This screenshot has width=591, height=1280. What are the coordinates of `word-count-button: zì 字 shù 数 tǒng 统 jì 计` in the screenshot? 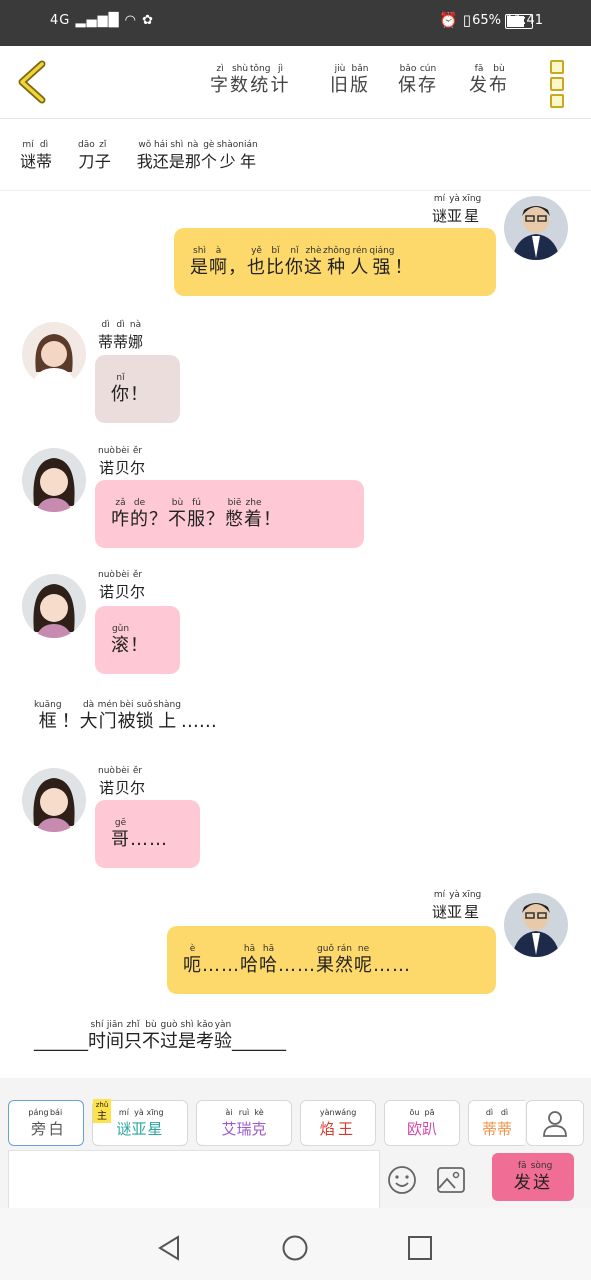 It's located at (250, 80).